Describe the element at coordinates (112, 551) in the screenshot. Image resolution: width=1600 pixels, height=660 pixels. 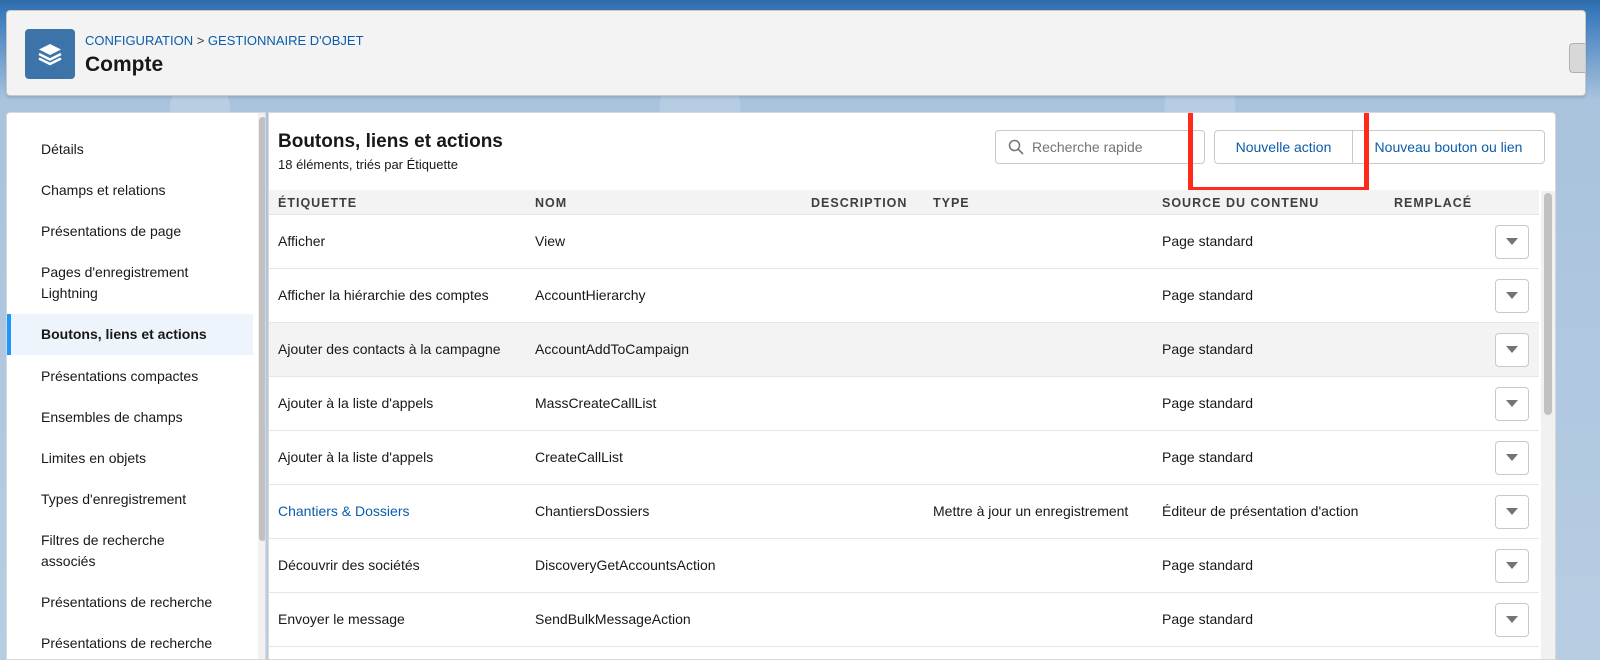
I see `sidebar-item-related-lookup-filters: Filtres de recherche associés` at that location.